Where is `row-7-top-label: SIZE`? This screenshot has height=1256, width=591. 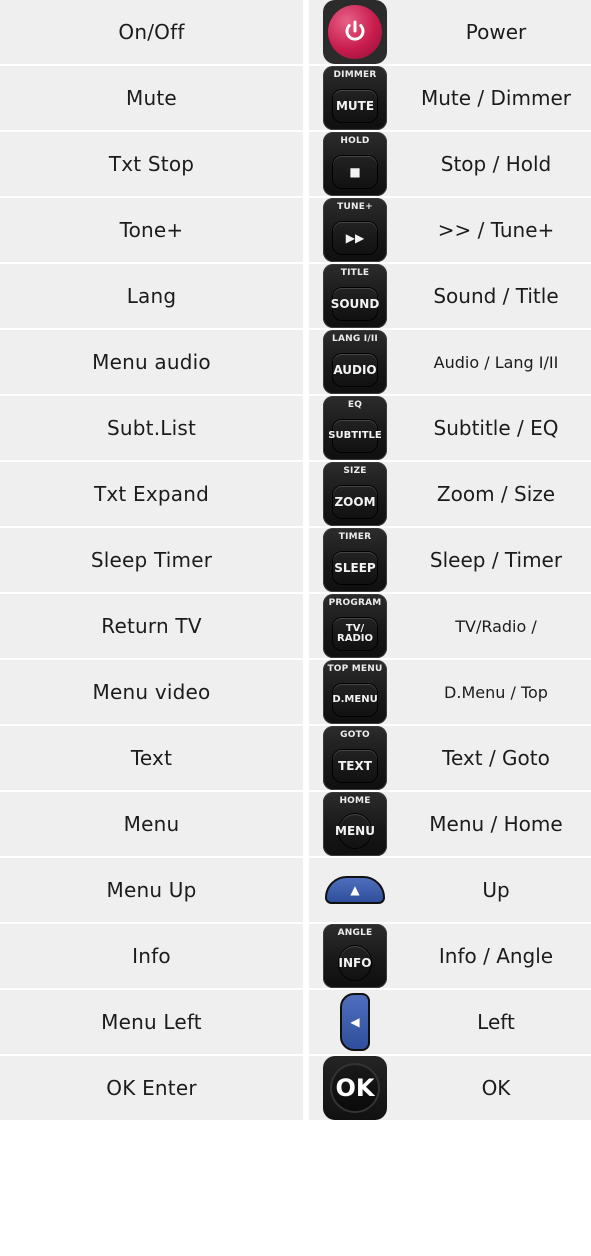
row-7-top-label: SIZE is located at coordinates (355, 471).